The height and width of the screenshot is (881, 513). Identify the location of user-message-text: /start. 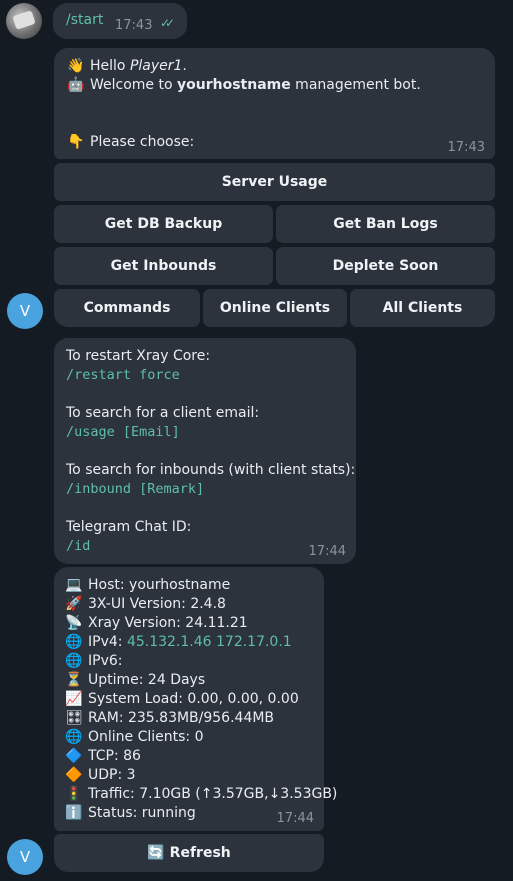
(84, 20).